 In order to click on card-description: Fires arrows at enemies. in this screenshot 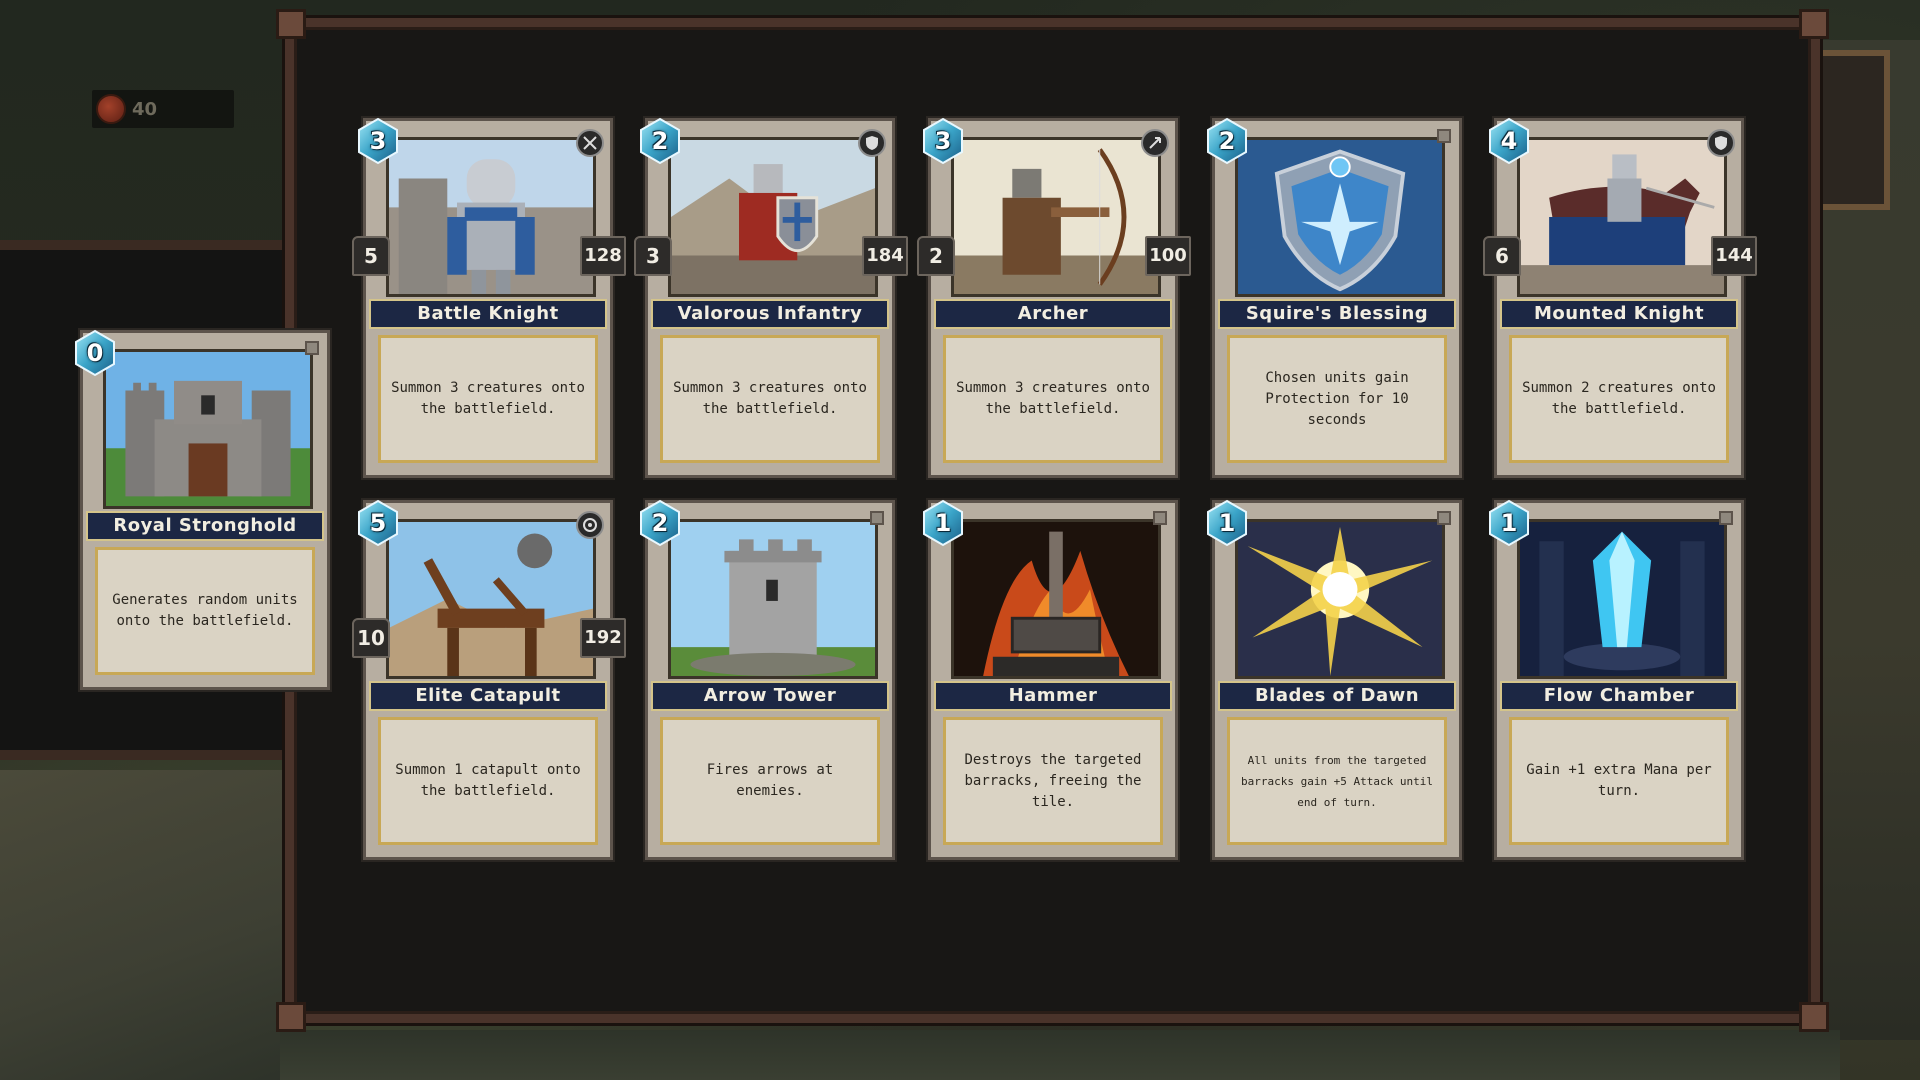, I will do `click(770, 780)`.